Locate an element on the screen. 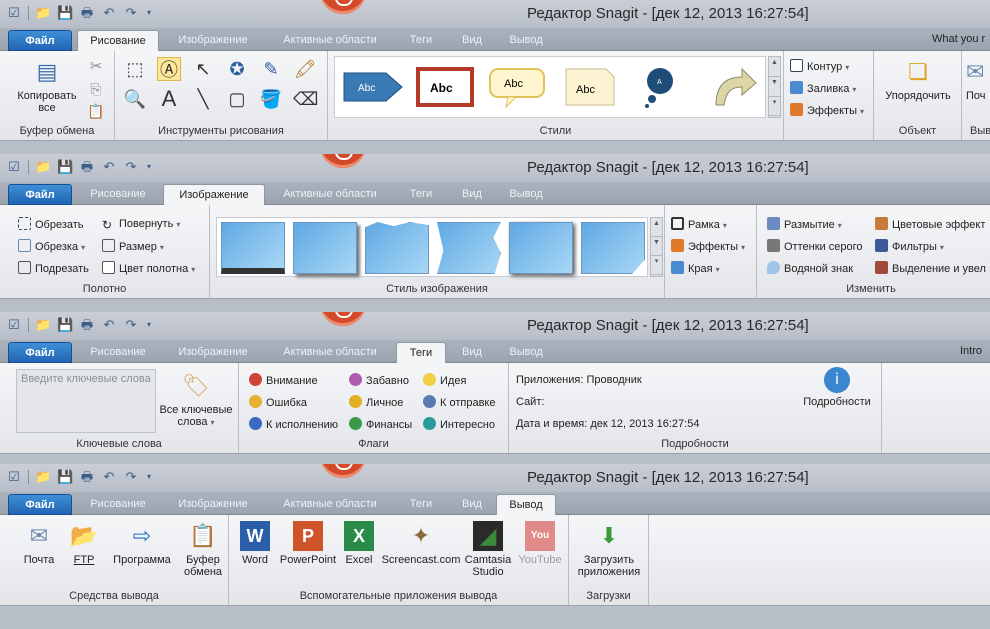  clipboard-output-button: 📋 Буфер обмена is located at coordinates (203, 549).